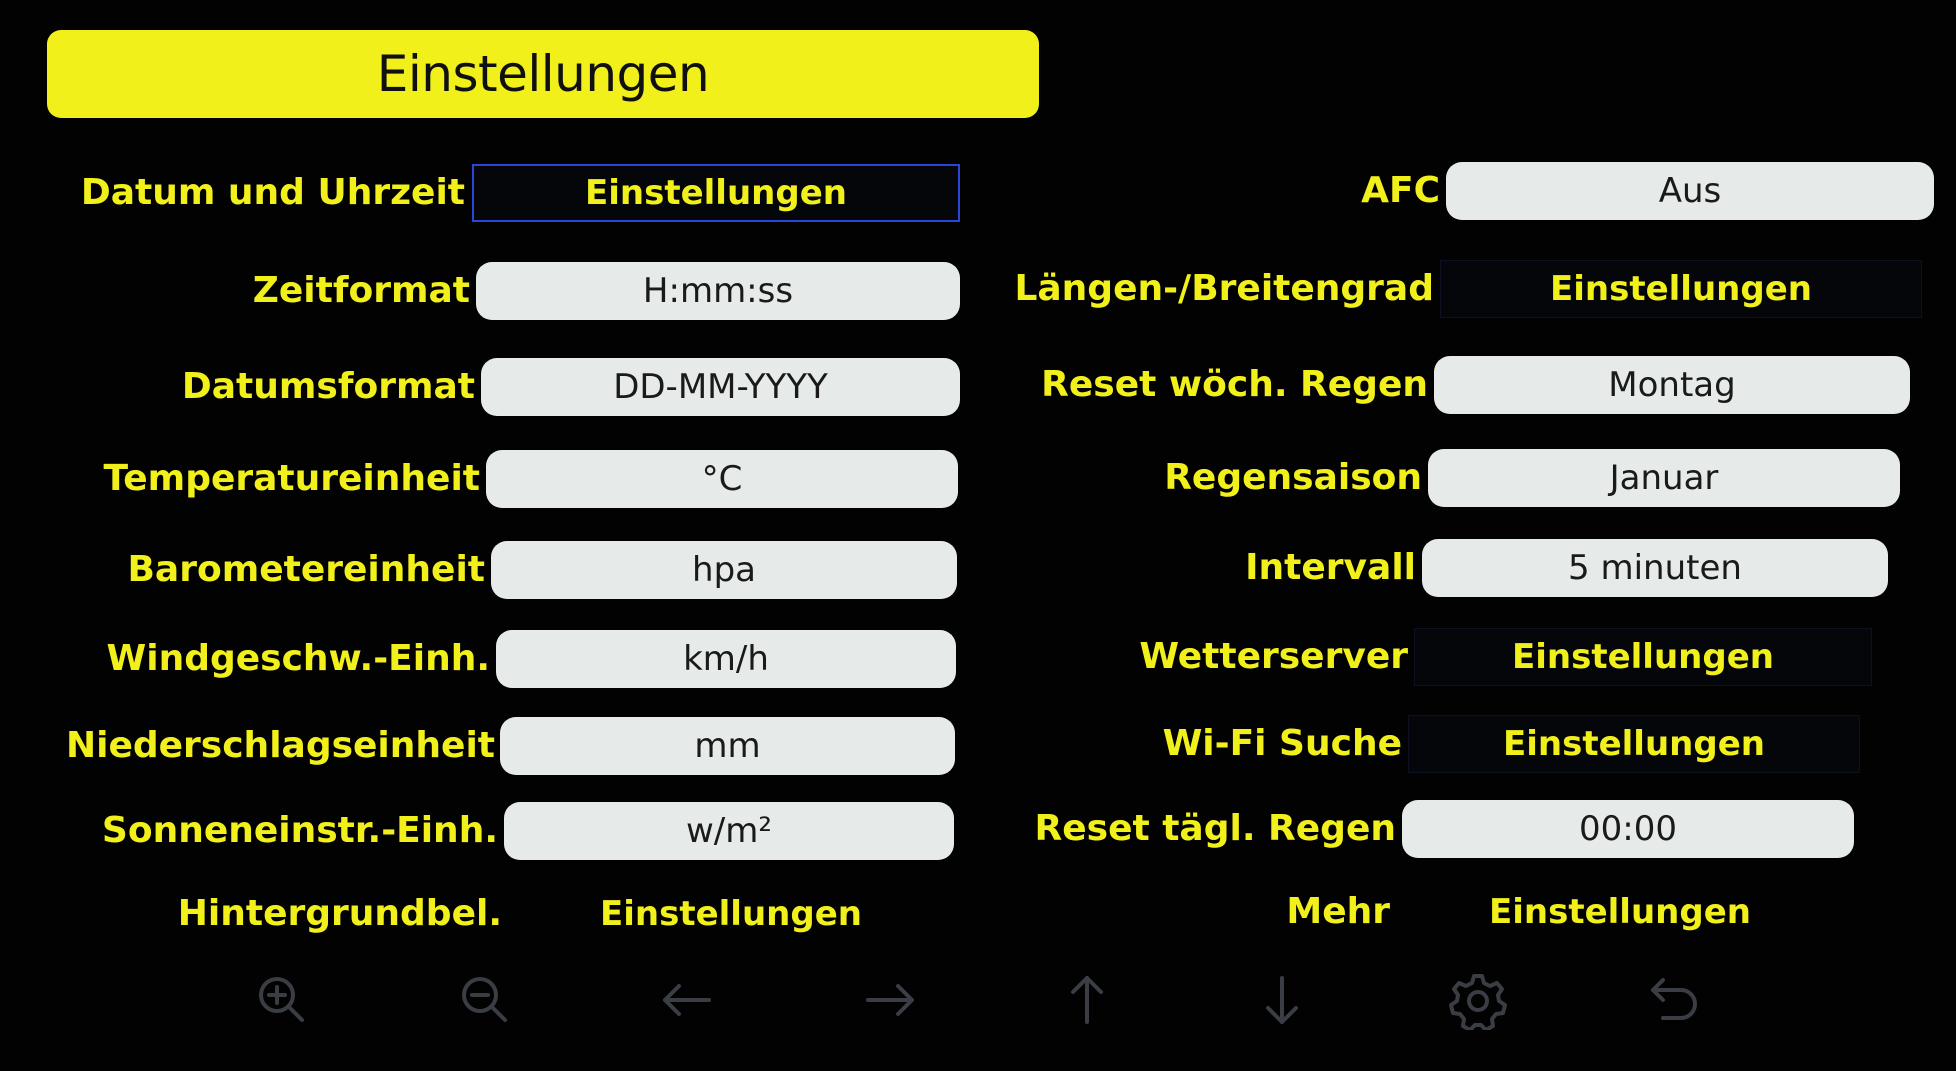 The width and height of the screenshot is (1956, 1071). What do you see at coordinates (1215, 828) in the screenshot?
I see `setting-label: Reset tägl. Regen` at bounding box center [1215, 828].